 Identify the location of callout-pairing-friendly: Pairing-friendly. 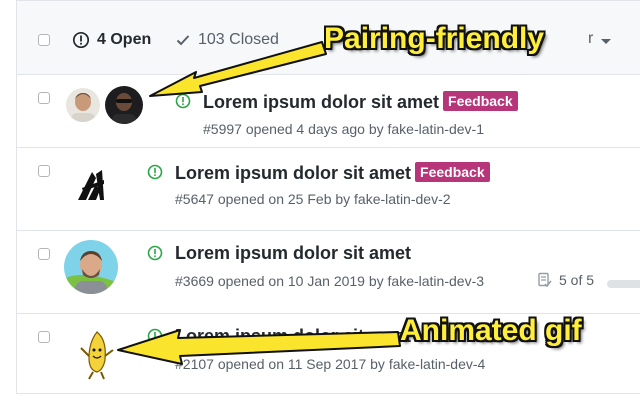
(434, 38).